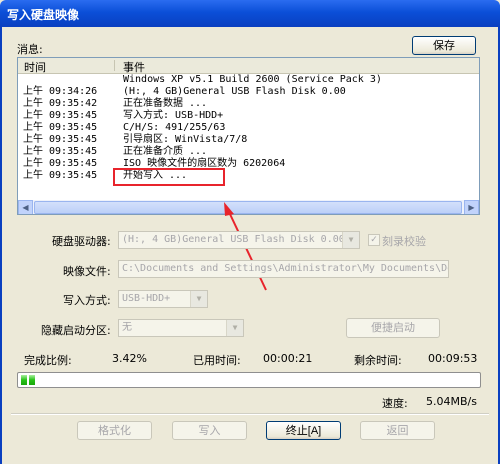 This screenshot has height=464, width=500. Describe the element at coordinates (248, 164) in the screenshot. I see `log-row: 上午 09:35:45 ISO 映像文件的扇区数为 6202064` at that location.